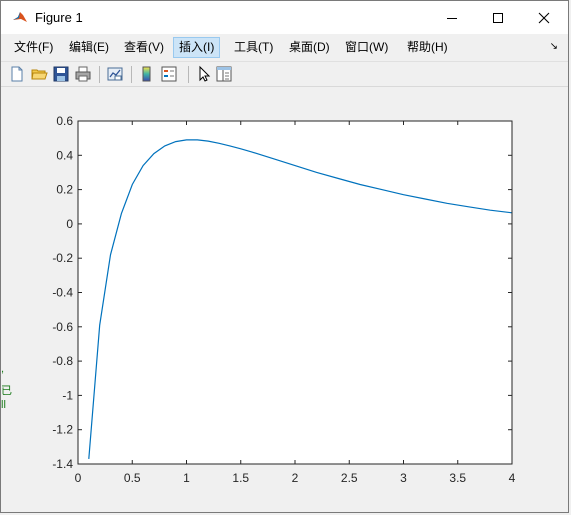 This screenshot has height=515, width=571. What do you see at coordinates (240, 478) in the screenshot?
I see `x-tick-label: 1.5` at bounding box center [240, 478].